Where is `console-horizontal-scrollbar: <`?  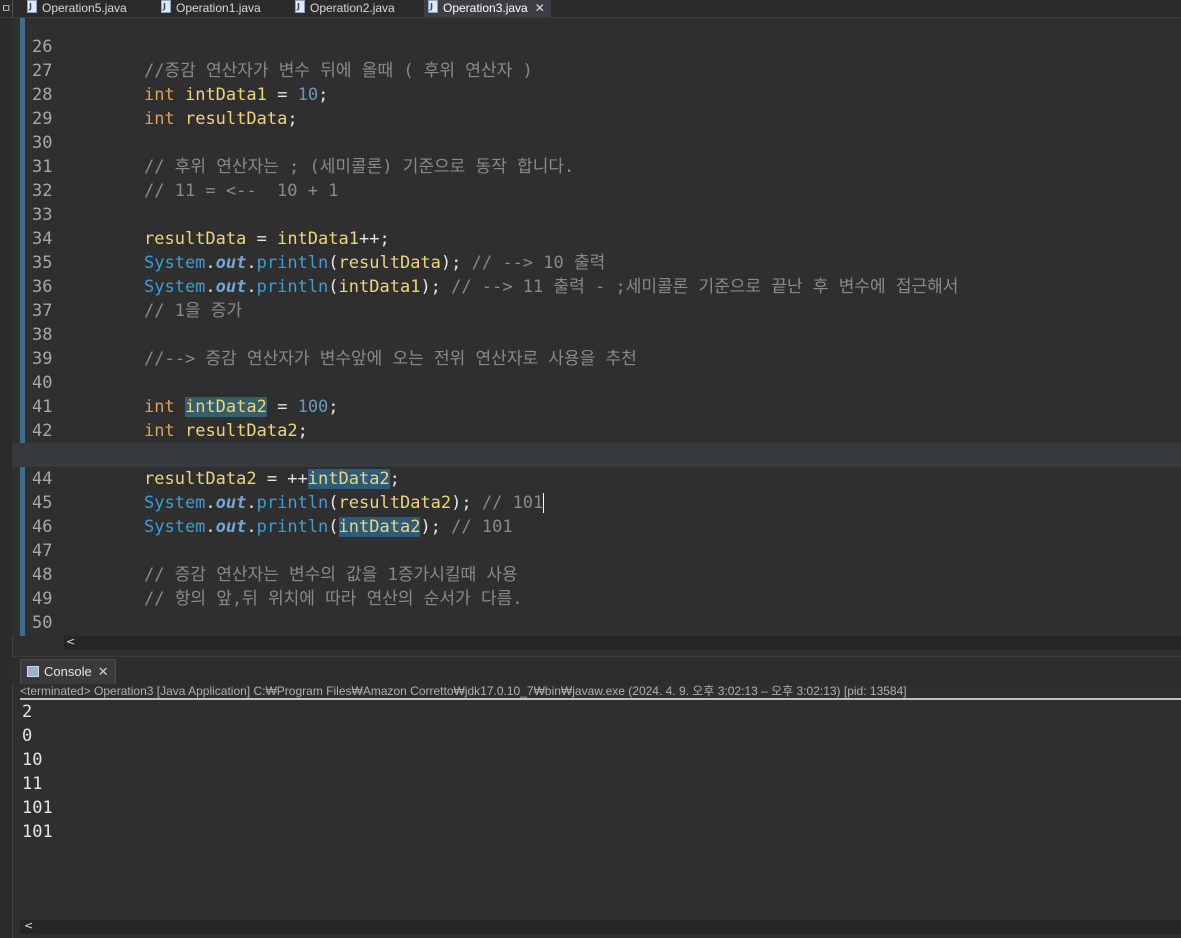
console-horizontal-scrollbar: < is located at coordinates (600, 926).